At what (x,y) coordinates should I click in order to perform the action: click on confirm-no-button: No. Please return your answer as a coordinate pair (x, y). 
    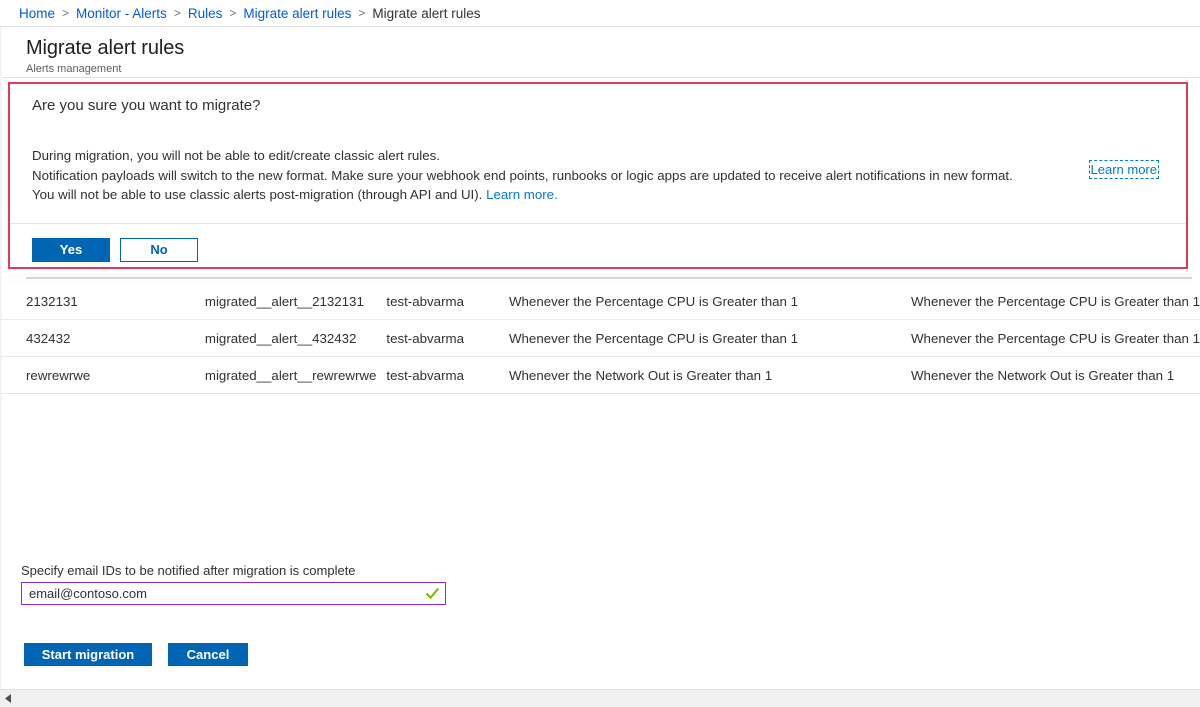
    Looking at the image, I should click on (159, 250).